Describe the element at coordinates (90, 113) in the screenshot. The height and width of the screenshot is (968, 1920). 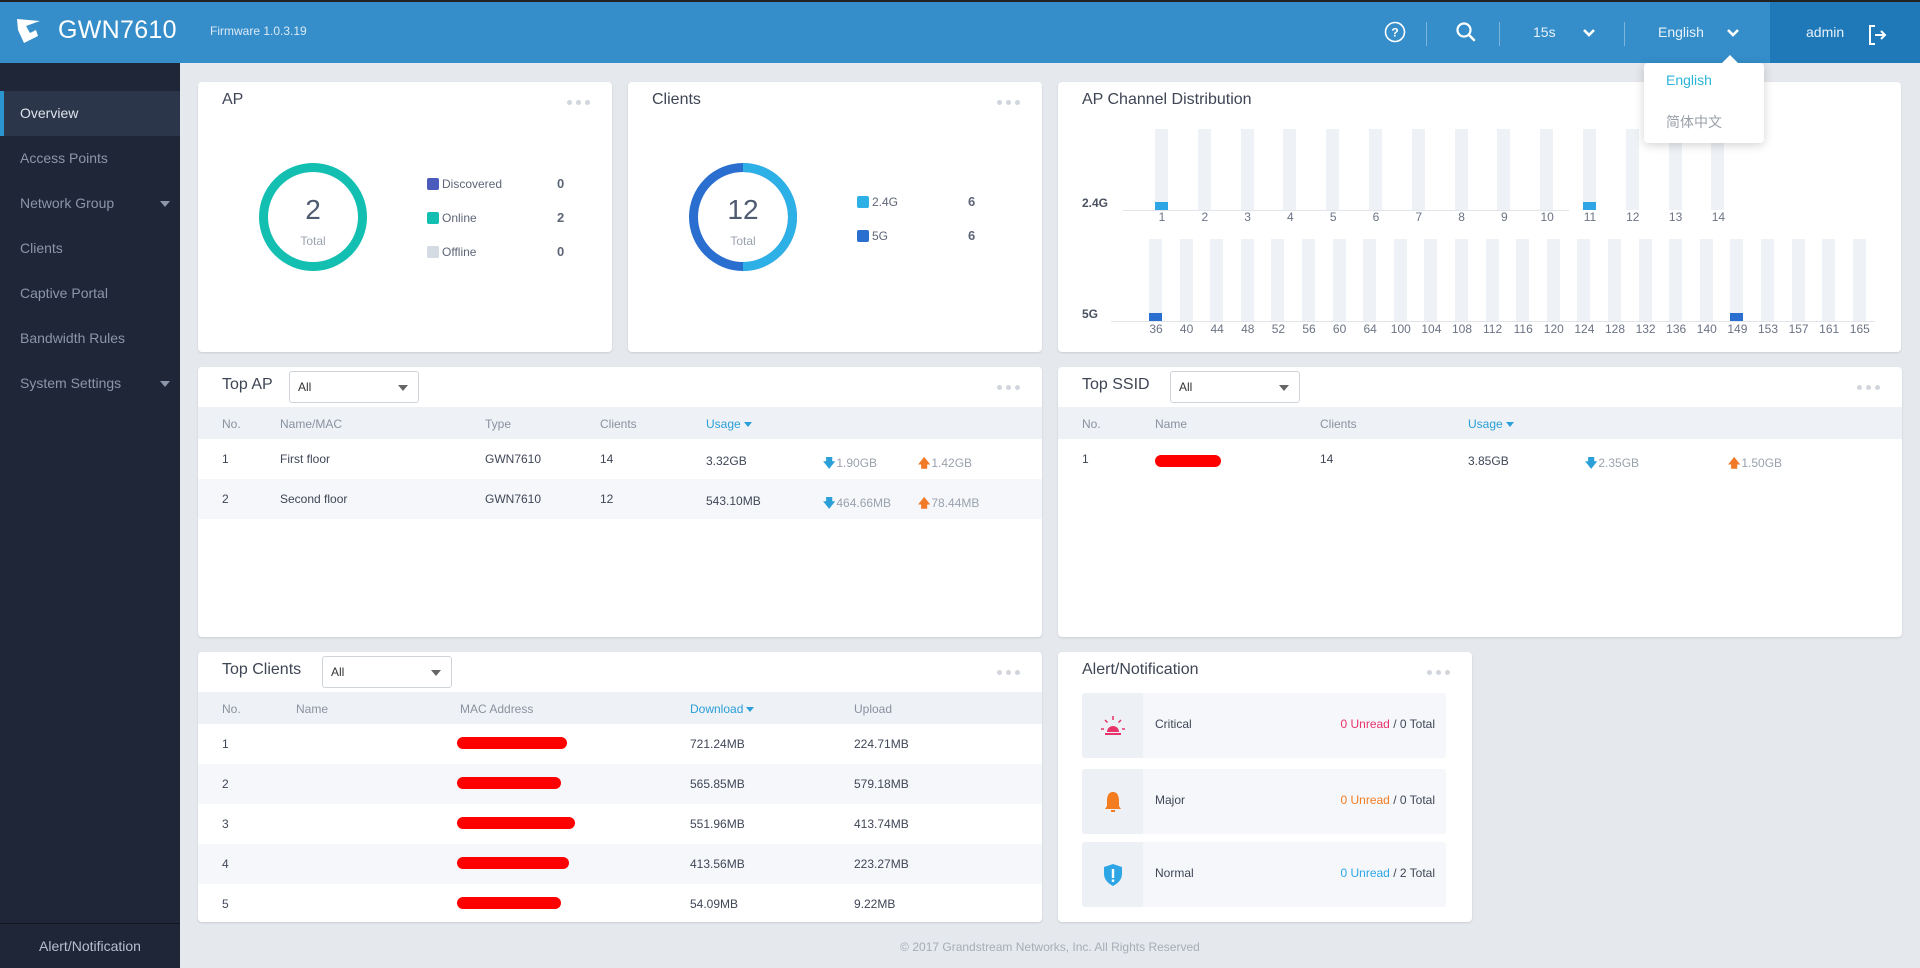
I see `sidebar-item-overview: Overview` at that location.